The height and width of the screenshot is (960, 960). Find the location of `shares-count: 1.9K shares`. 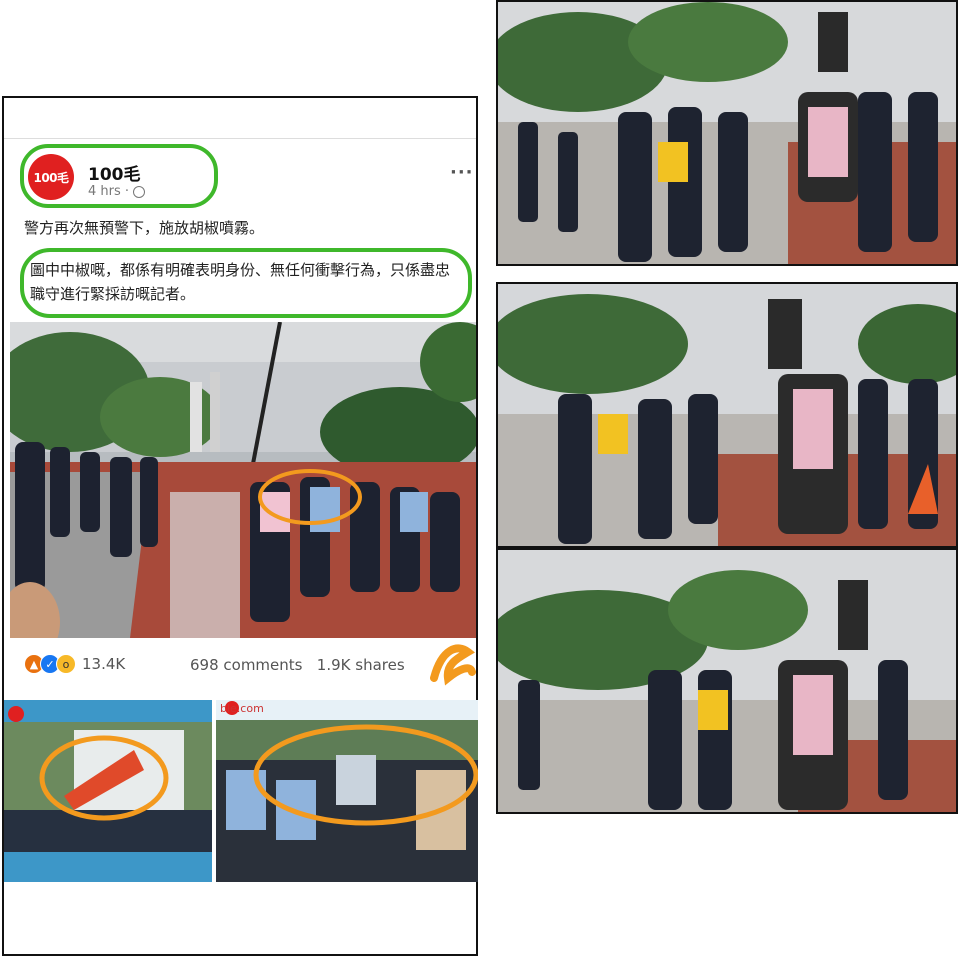

shares-count: 1.9K shares is located at coordinates (361, 665).